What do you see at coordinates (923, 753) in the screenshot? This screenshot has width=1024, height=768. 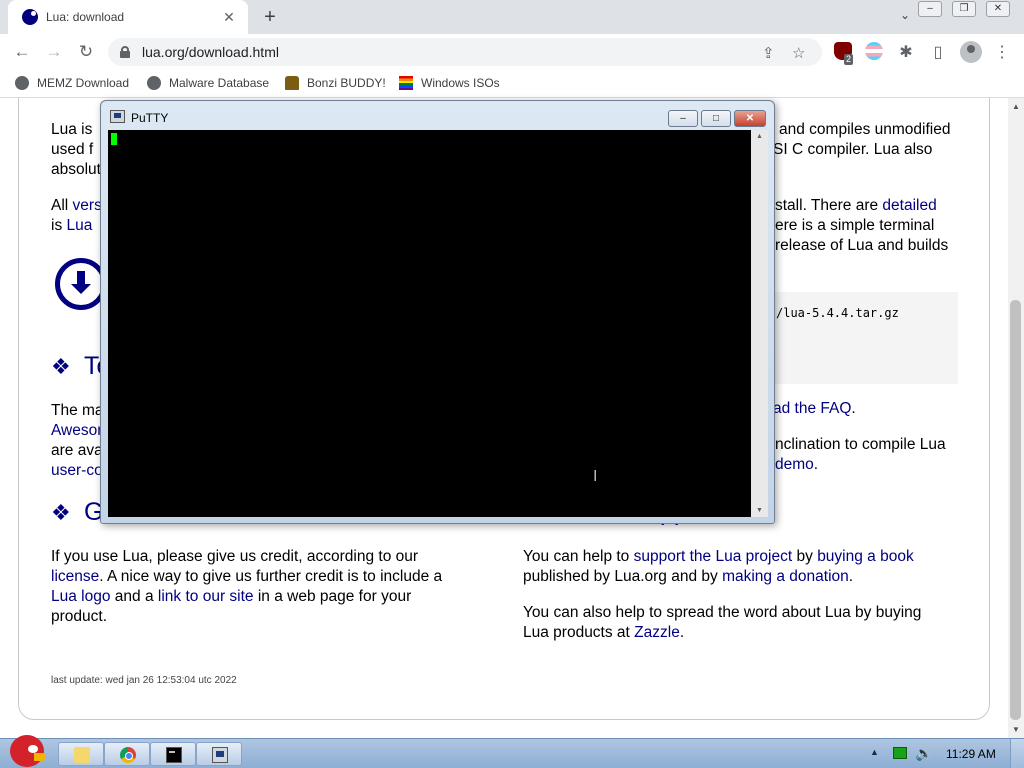 I see `volume-icon: 🔊` at bounding box center [923, 753].